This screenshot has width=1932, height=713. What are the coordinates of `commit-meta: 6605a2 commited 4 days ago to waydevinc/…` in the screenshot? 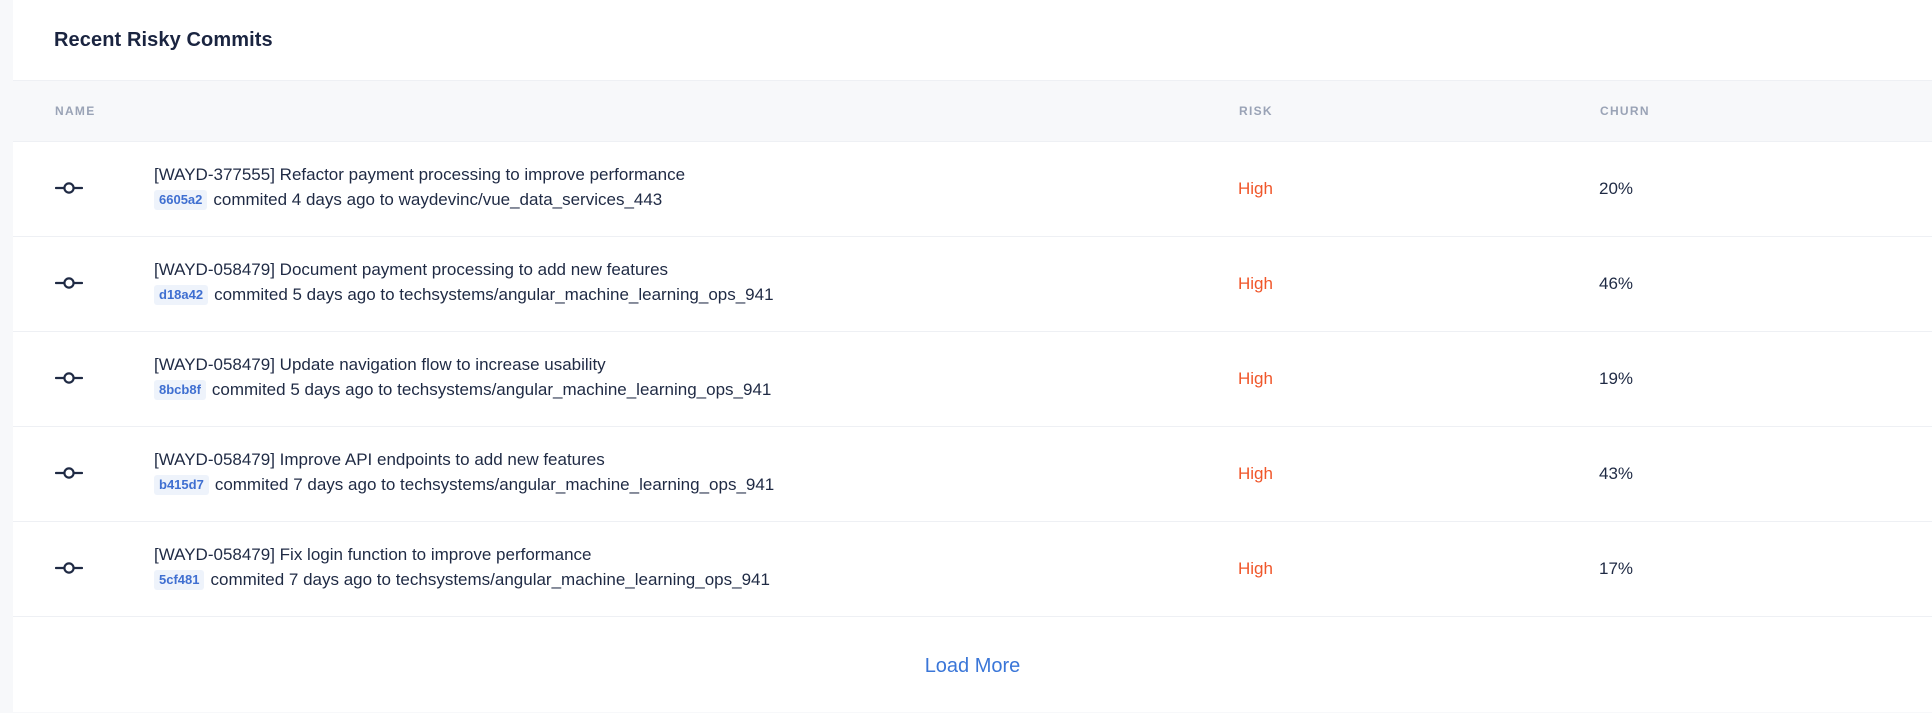 It's located at (419, 200).